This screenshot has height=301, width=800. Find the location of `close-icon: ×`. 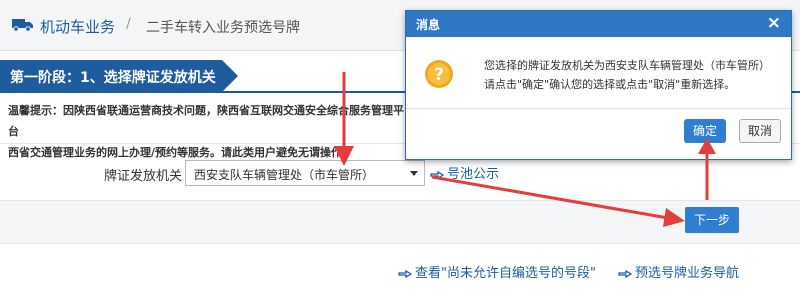

close-icon: × is located at coordinates (774, 23).